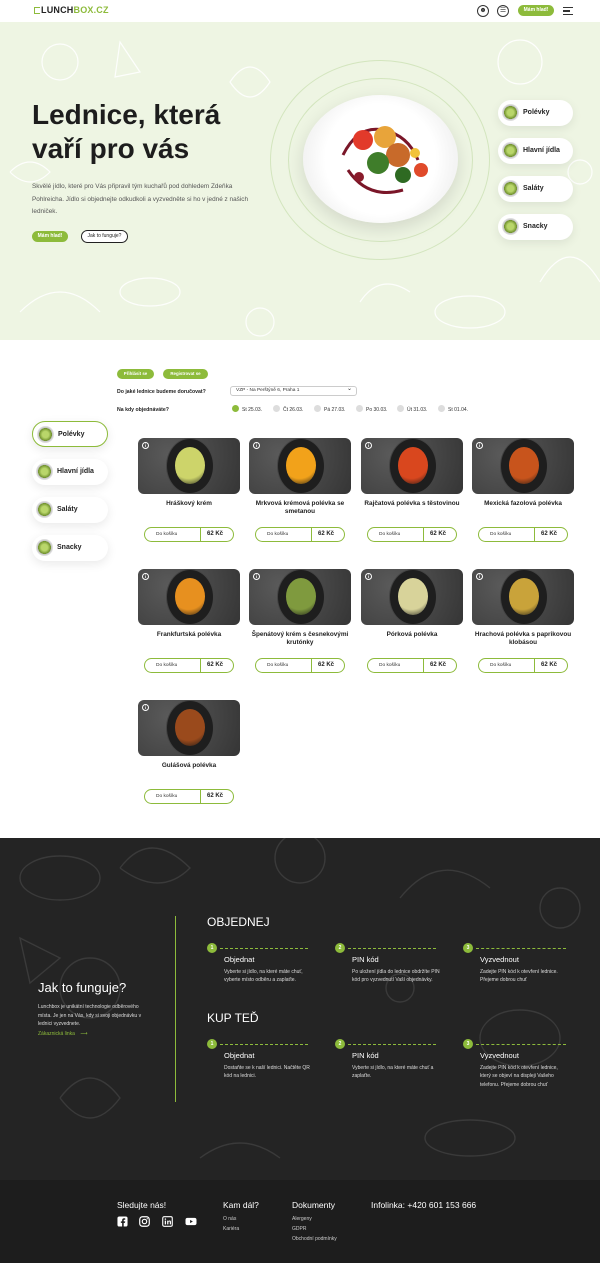  I want to click on product-name: Mexická fazolová polévka, so click(523, 503).